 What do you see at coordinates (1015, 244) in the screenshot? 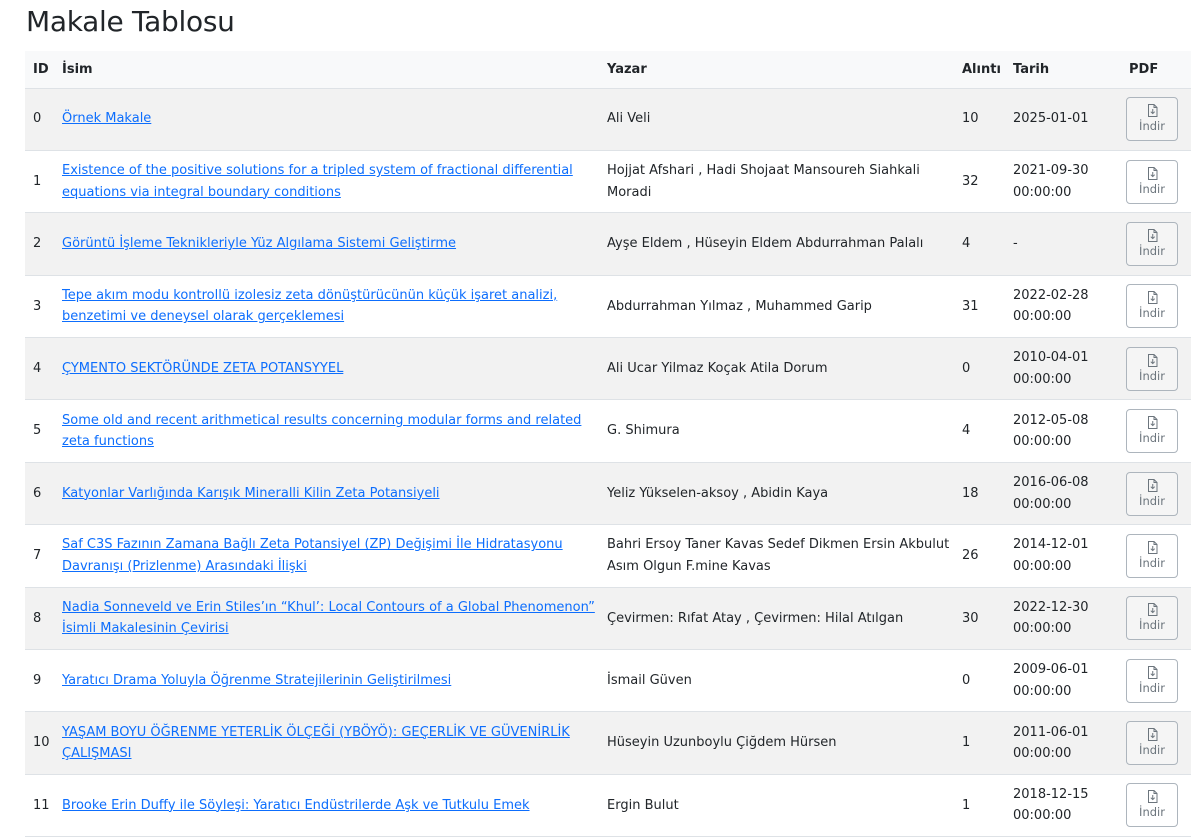
I see `article-date: -` at bounding box center [1015, 244].